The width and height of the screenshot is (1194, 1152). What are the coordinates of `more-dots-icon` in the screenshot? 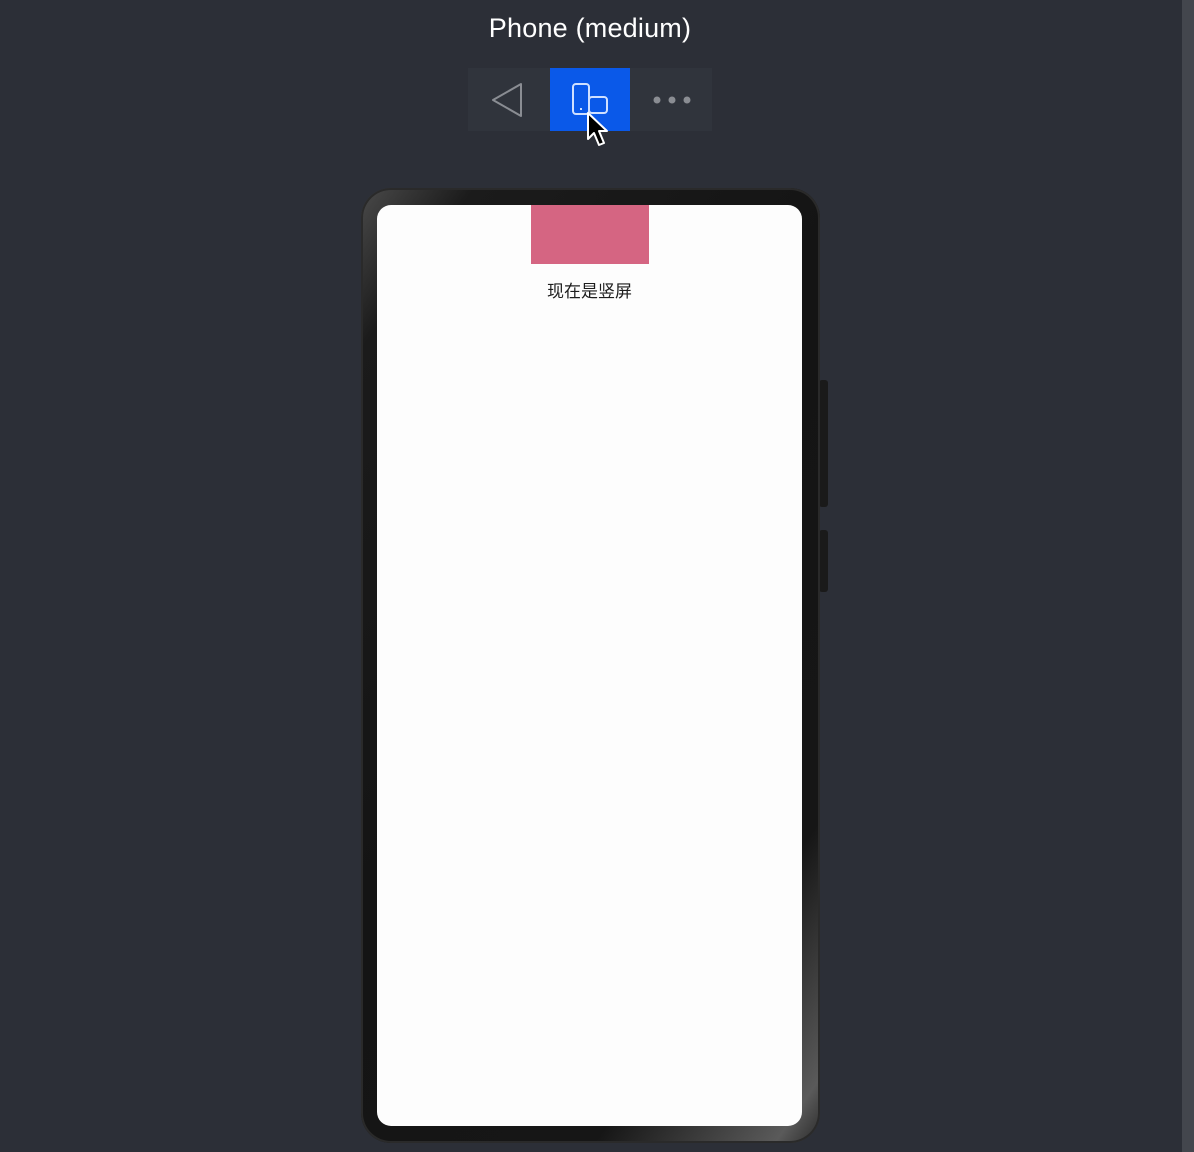 It's located at (672, 99).